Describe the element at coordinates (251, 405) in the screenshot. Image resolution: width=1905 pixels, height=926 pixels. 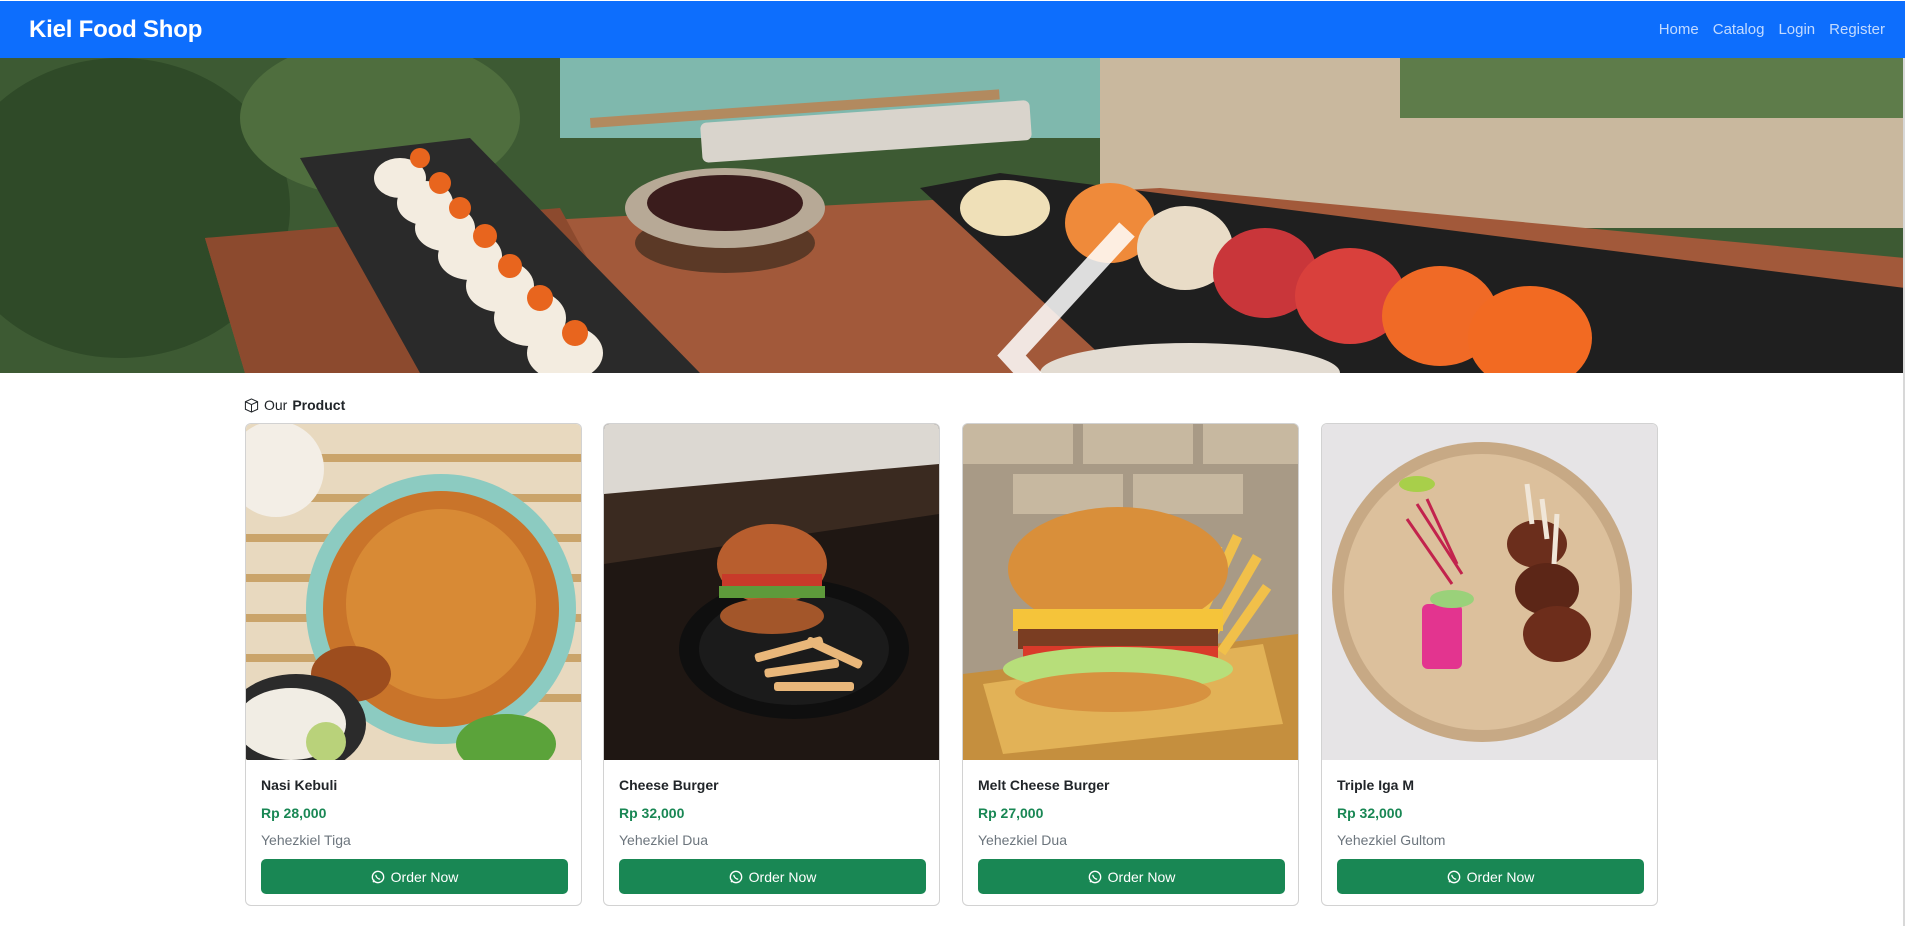
I see `box-icon` at that location.